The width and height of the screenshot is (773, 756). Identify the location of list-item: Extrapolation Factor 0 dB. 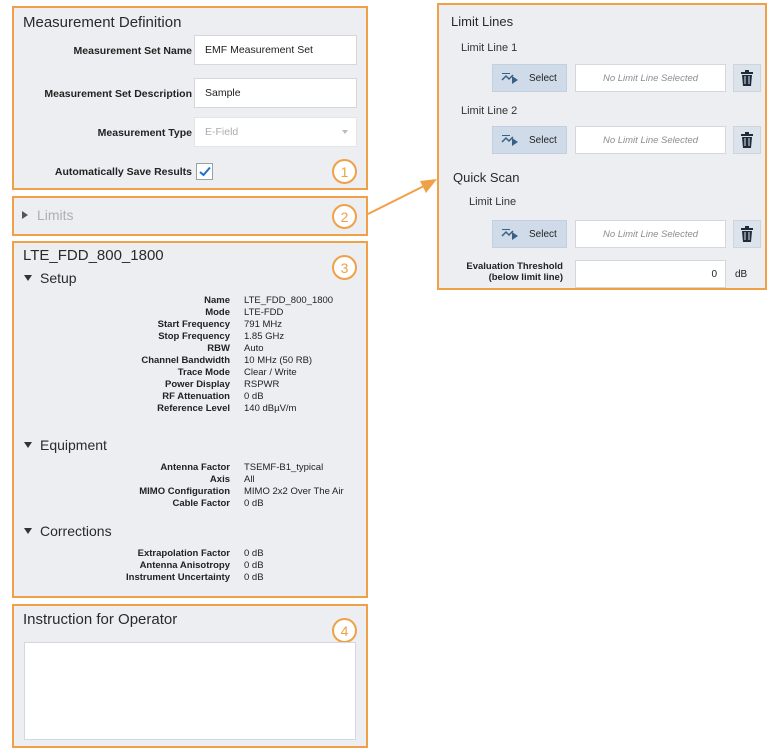
(200, 553).